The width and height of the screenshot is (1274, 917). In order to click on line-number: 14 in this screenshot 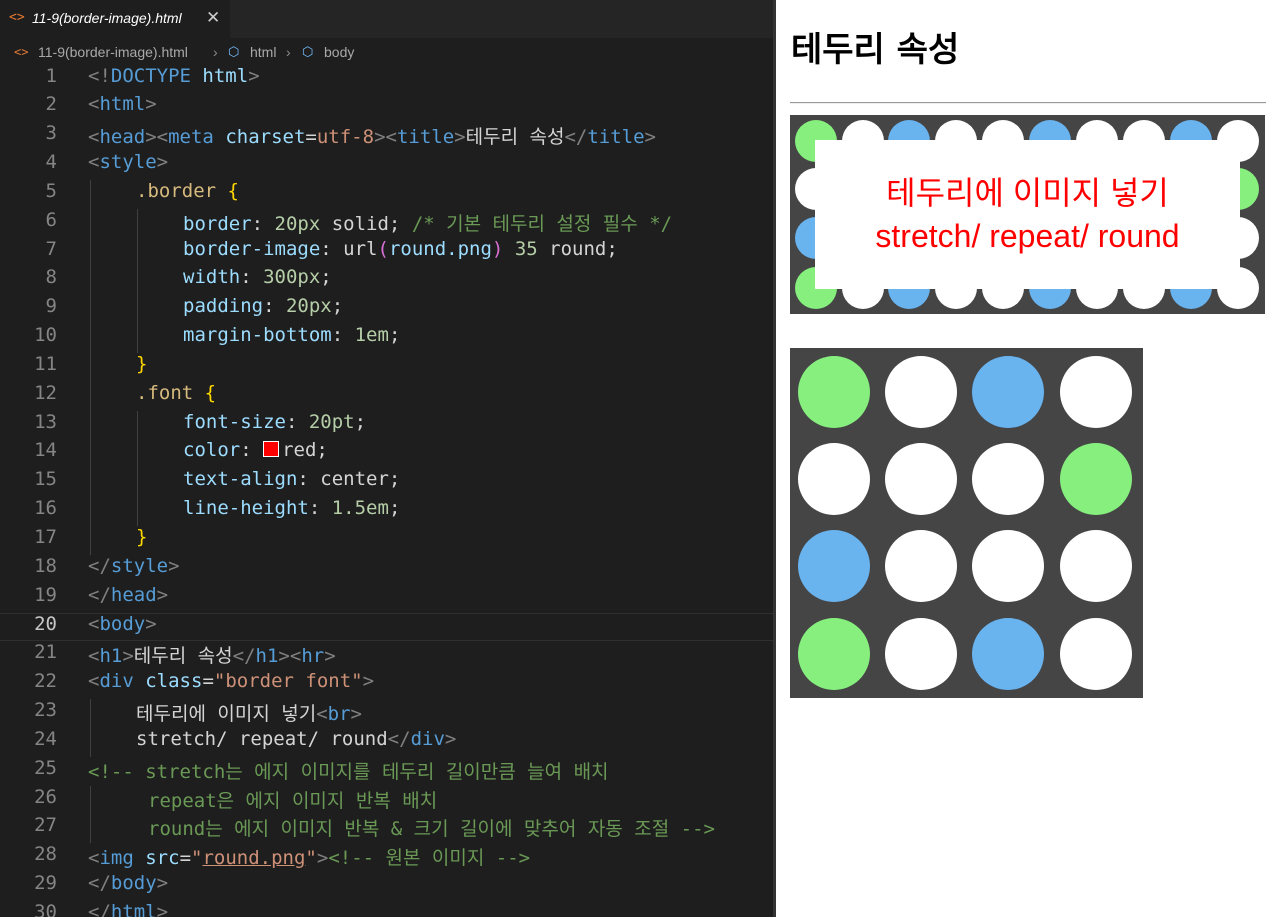, I will do `click(45, 450)`.